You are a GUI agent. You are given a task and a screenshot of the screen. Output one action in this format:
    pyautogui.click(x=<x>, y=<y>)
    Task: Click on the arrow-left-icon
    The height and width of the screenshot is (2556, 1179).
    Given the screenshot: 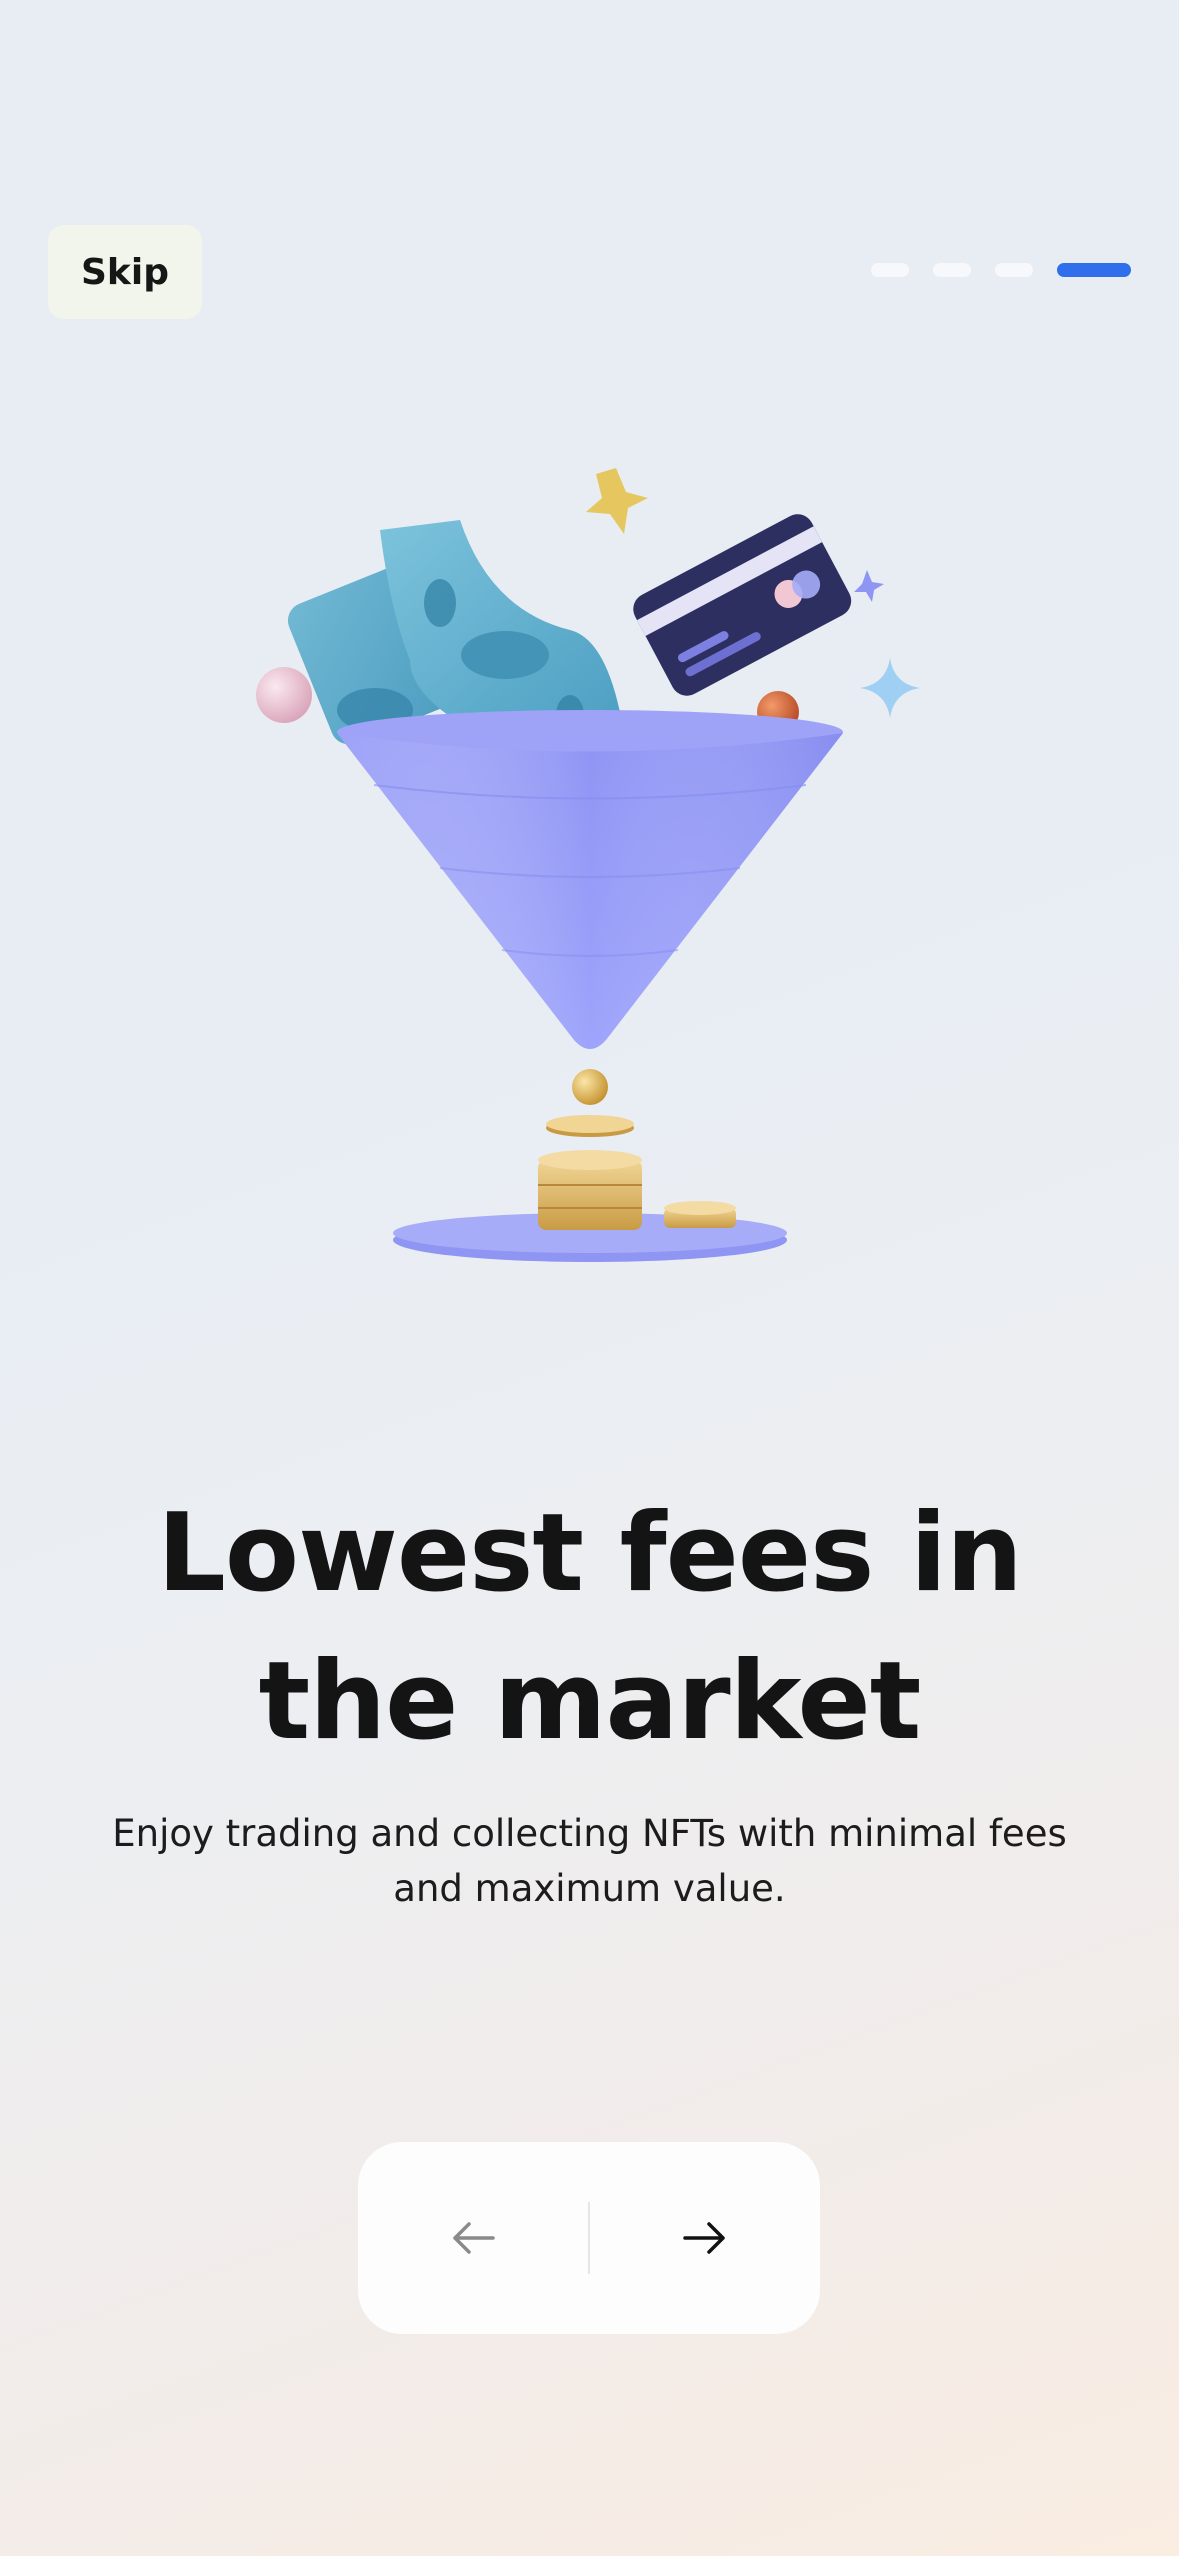 What is the action you would take?
    pyautogui.click(x=474, y=2238)
    